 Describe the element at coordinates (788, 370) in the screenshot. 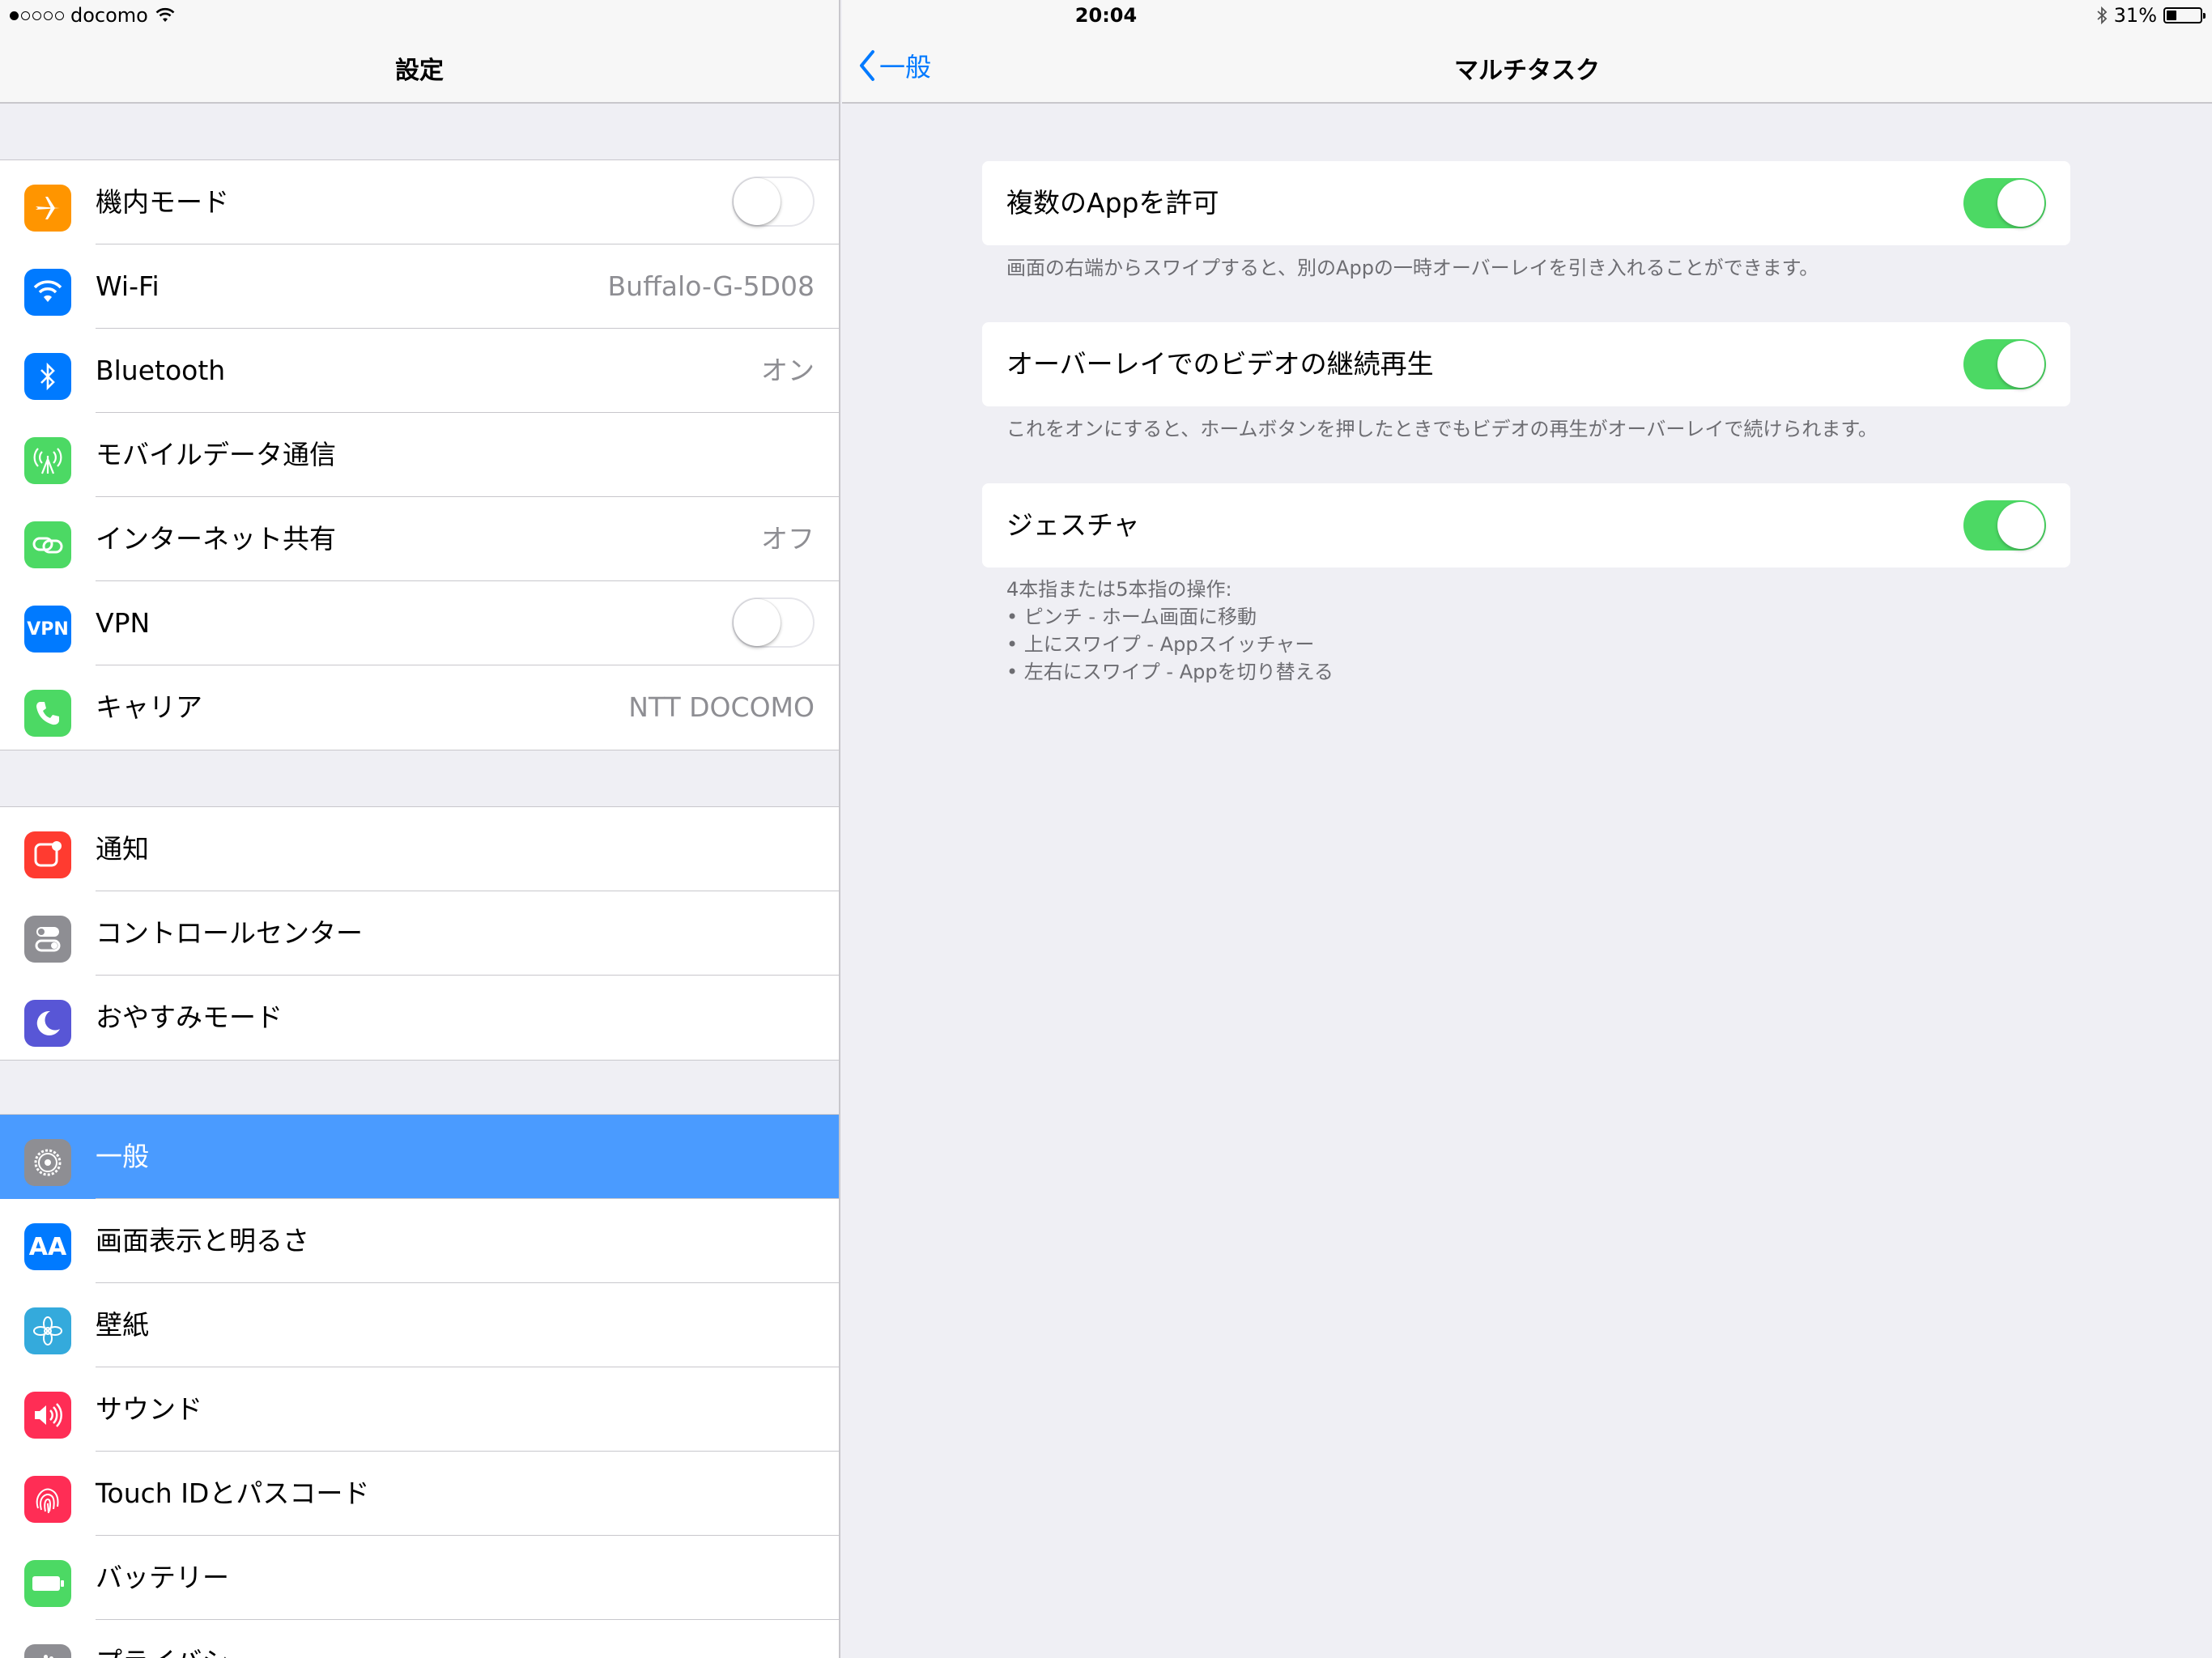

I see `settings-row-value: オン` at that location.